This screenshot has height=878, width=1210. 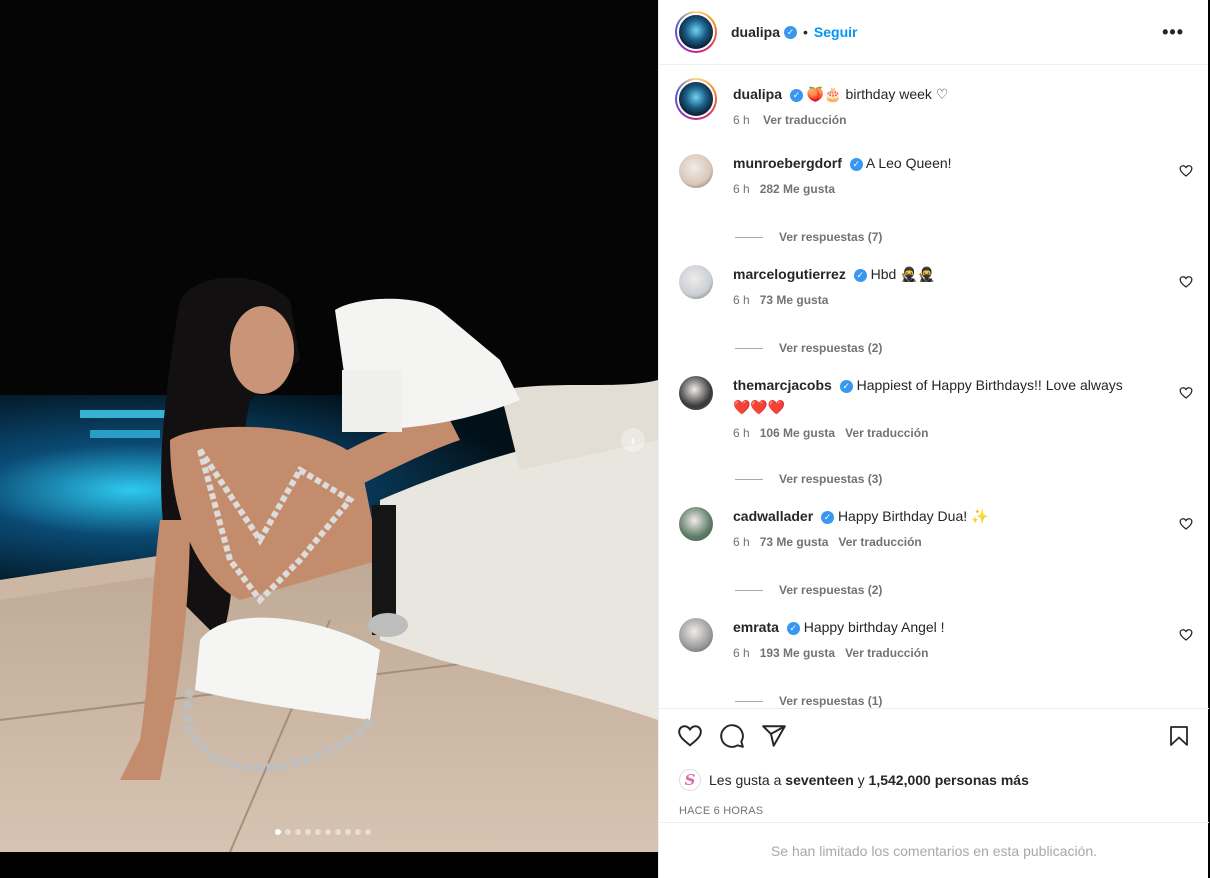 What do you see at coordinates (773, 516) in the screenshot?
I see `commenter-username: cadwallader` at bounding box center [773, 516].